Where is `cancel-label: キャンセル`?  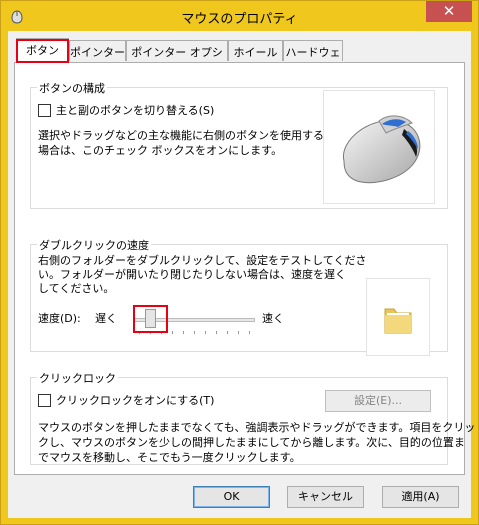 cancel-label: キャンセル is located at coordinates (325, 496).